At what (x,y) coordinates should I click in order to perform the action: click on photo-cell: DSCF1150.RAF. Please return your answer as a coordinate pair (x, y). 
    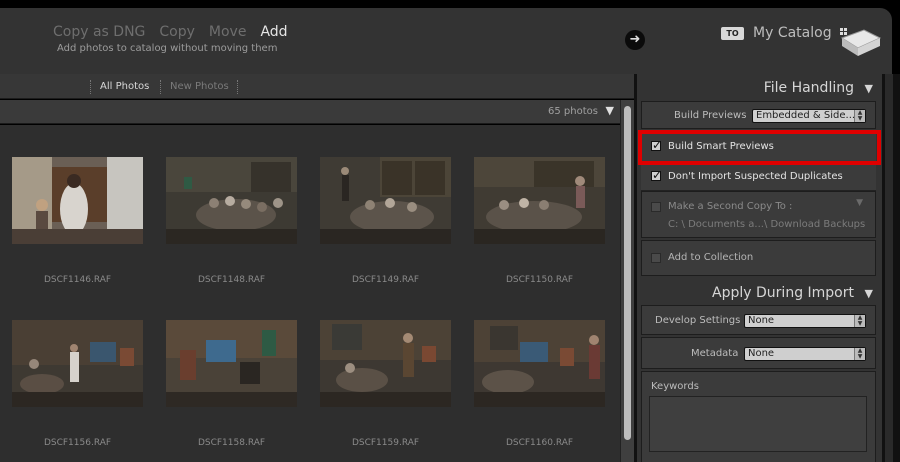
    Looking at the image, I should click on (551, 237).